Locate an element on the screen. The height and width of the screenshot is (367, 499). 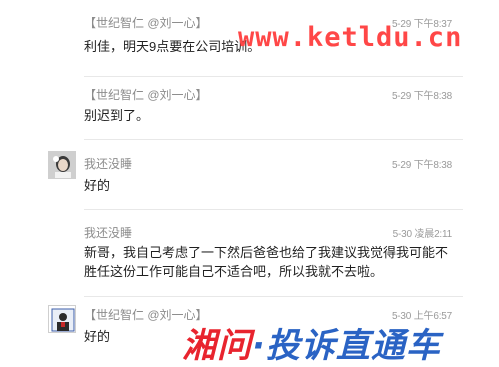
watermark-url: www.ketldu.cn is located at coordinates (350, 37).